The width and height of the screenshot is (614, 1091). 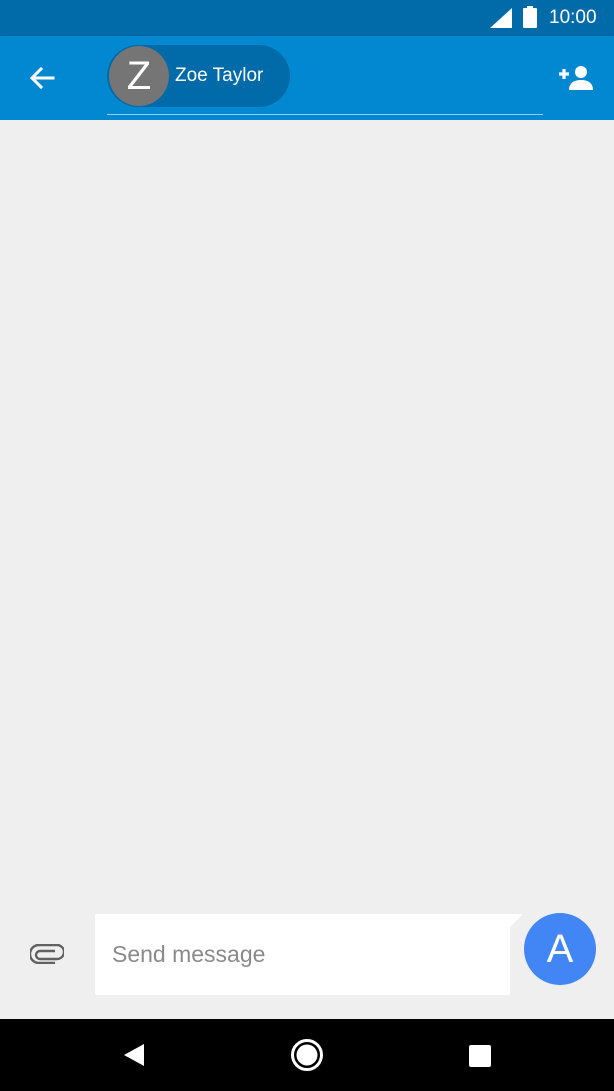 I want to click on status-bar: 10:00, so click(x=307, y=18).